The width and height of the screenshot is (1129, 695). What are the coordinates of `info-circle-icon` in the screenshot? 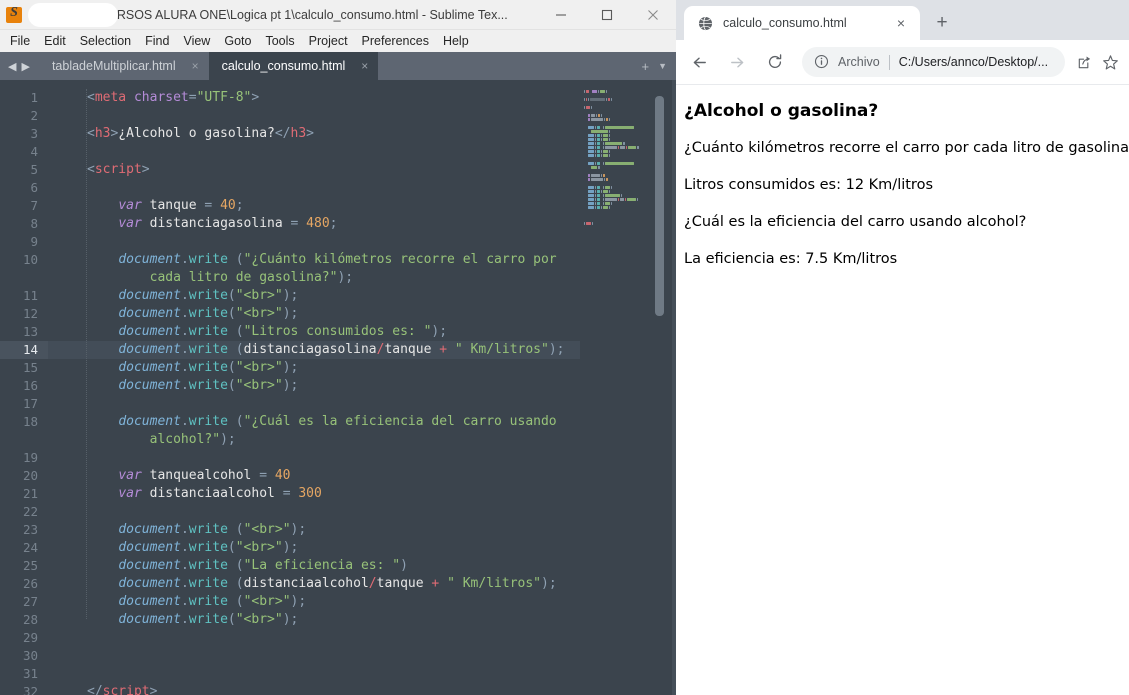 It's located at (822, 62).